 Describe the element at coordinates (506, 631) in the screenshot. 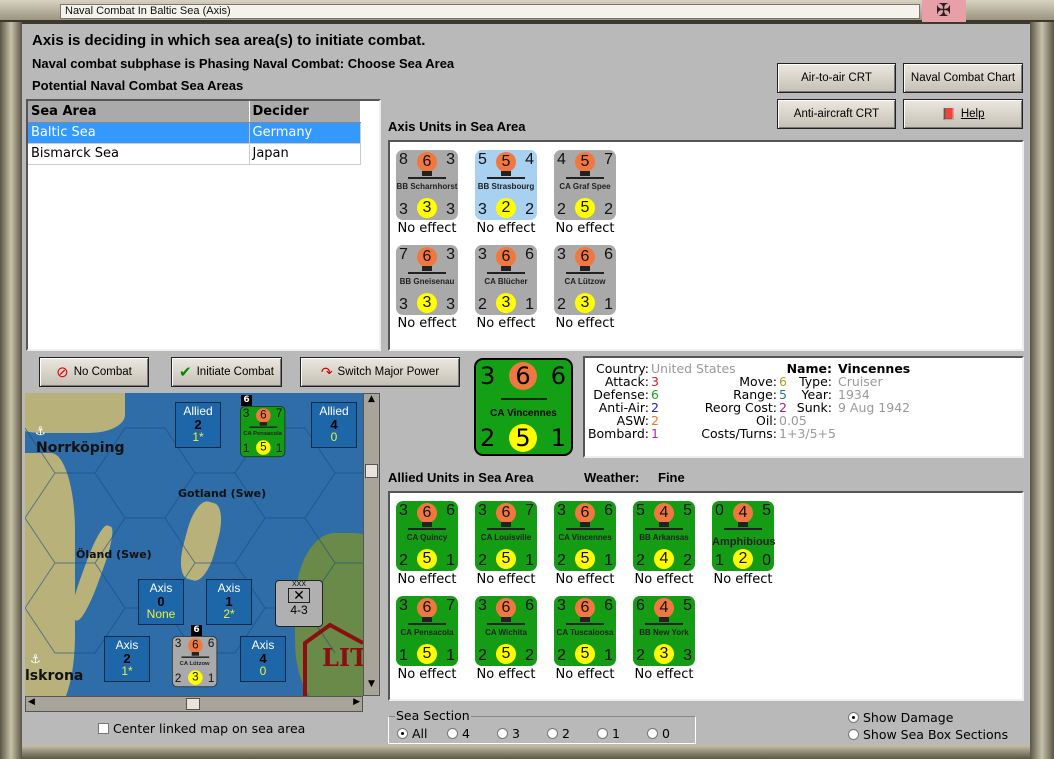

I see `unit-counter: 3 6 6 CA Wichita 2 5 2` at that location.